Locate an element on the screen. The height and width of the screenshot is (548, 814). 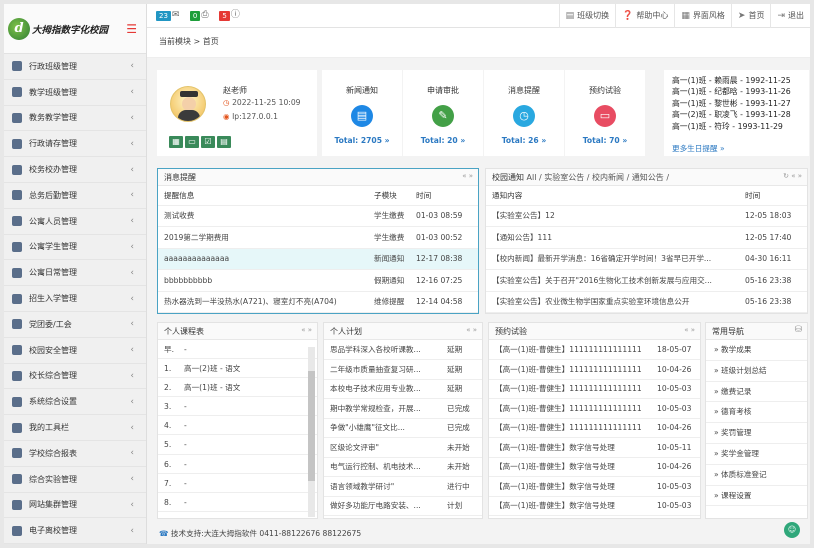
printer-icon: ⎙ is located at coordinates (206, 15).